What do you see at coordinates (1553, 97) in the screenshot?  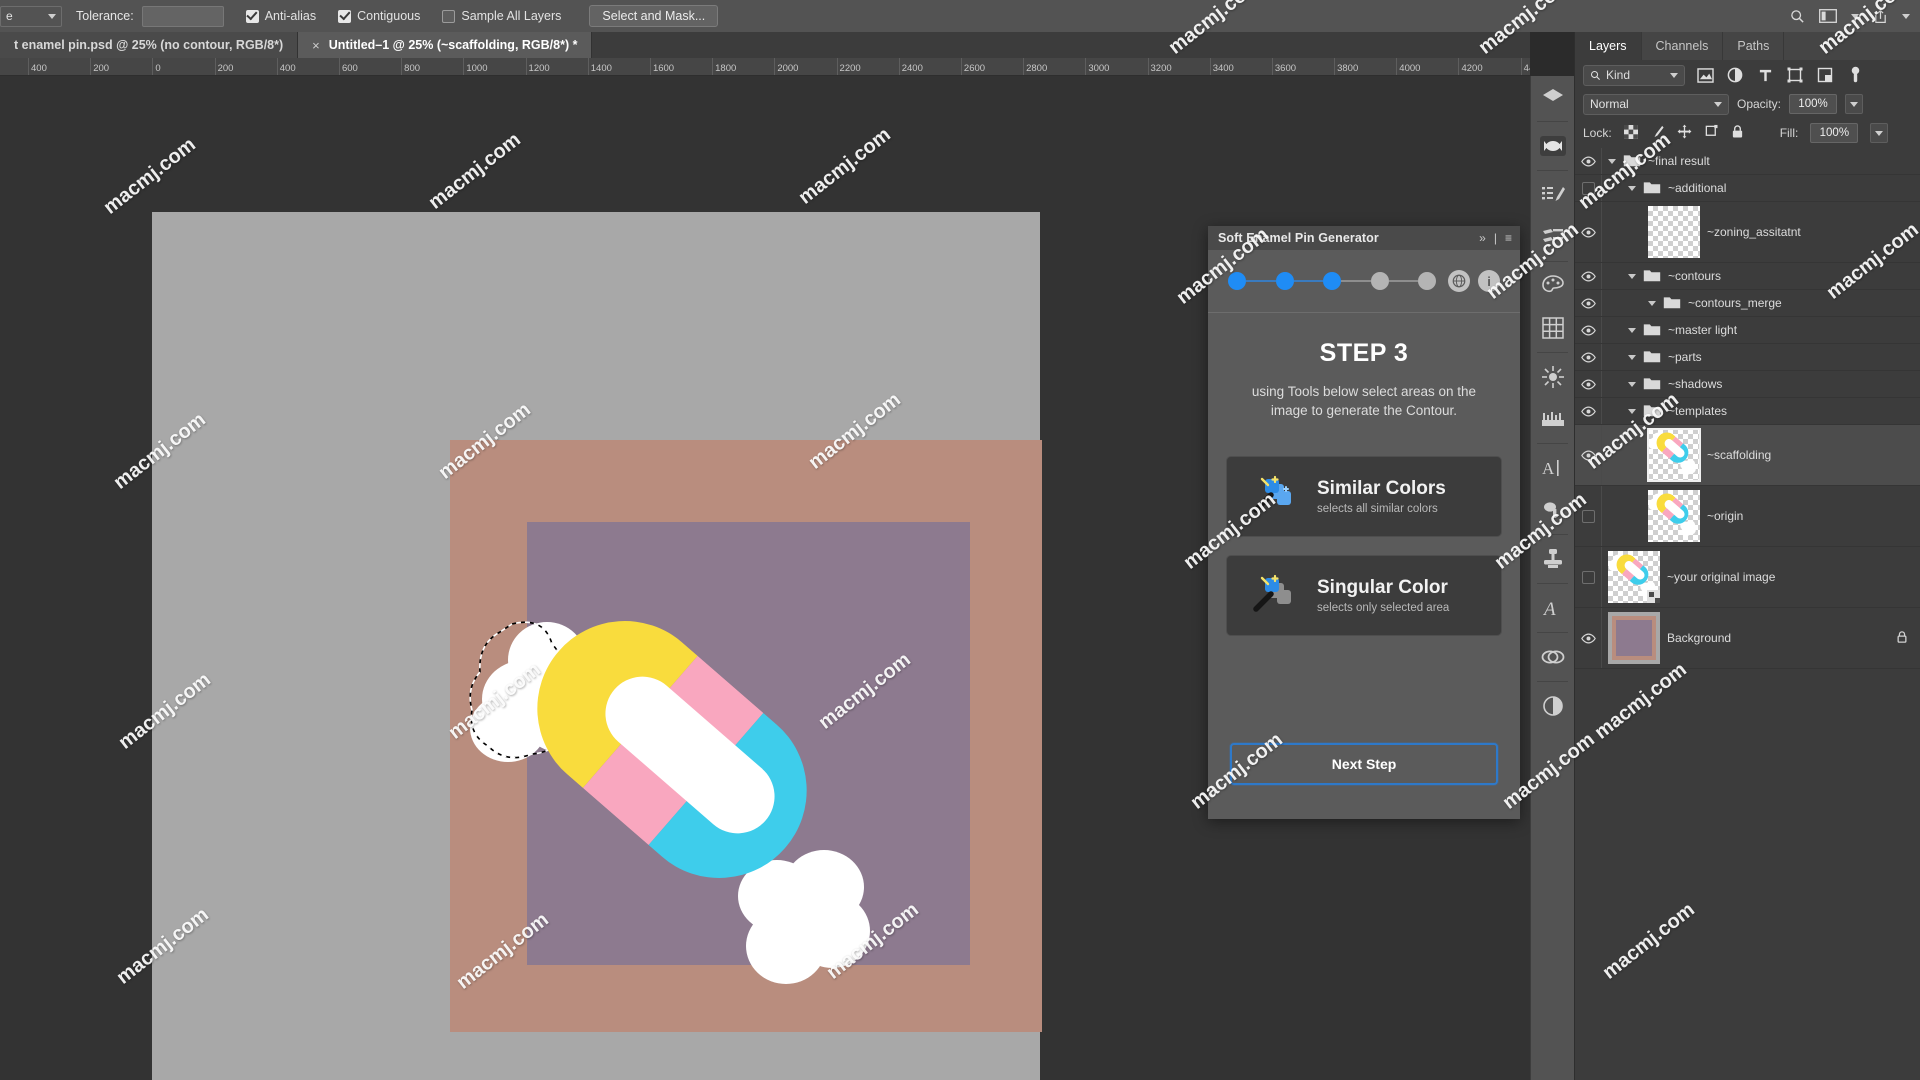 I see `layers-stack-icon` at bounding box center [1553, 97].